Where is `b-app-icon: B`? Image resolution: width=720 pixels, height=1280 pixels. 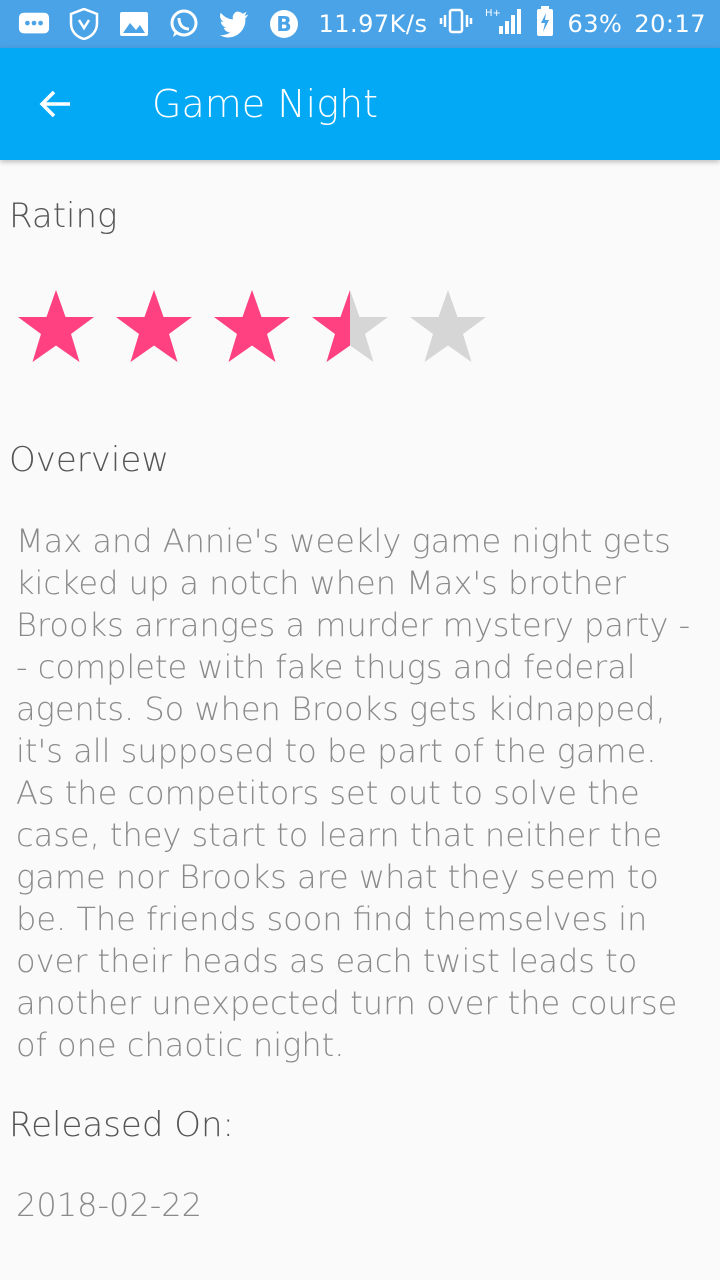 b-app-icon: B is located at coordinates (284, 24).